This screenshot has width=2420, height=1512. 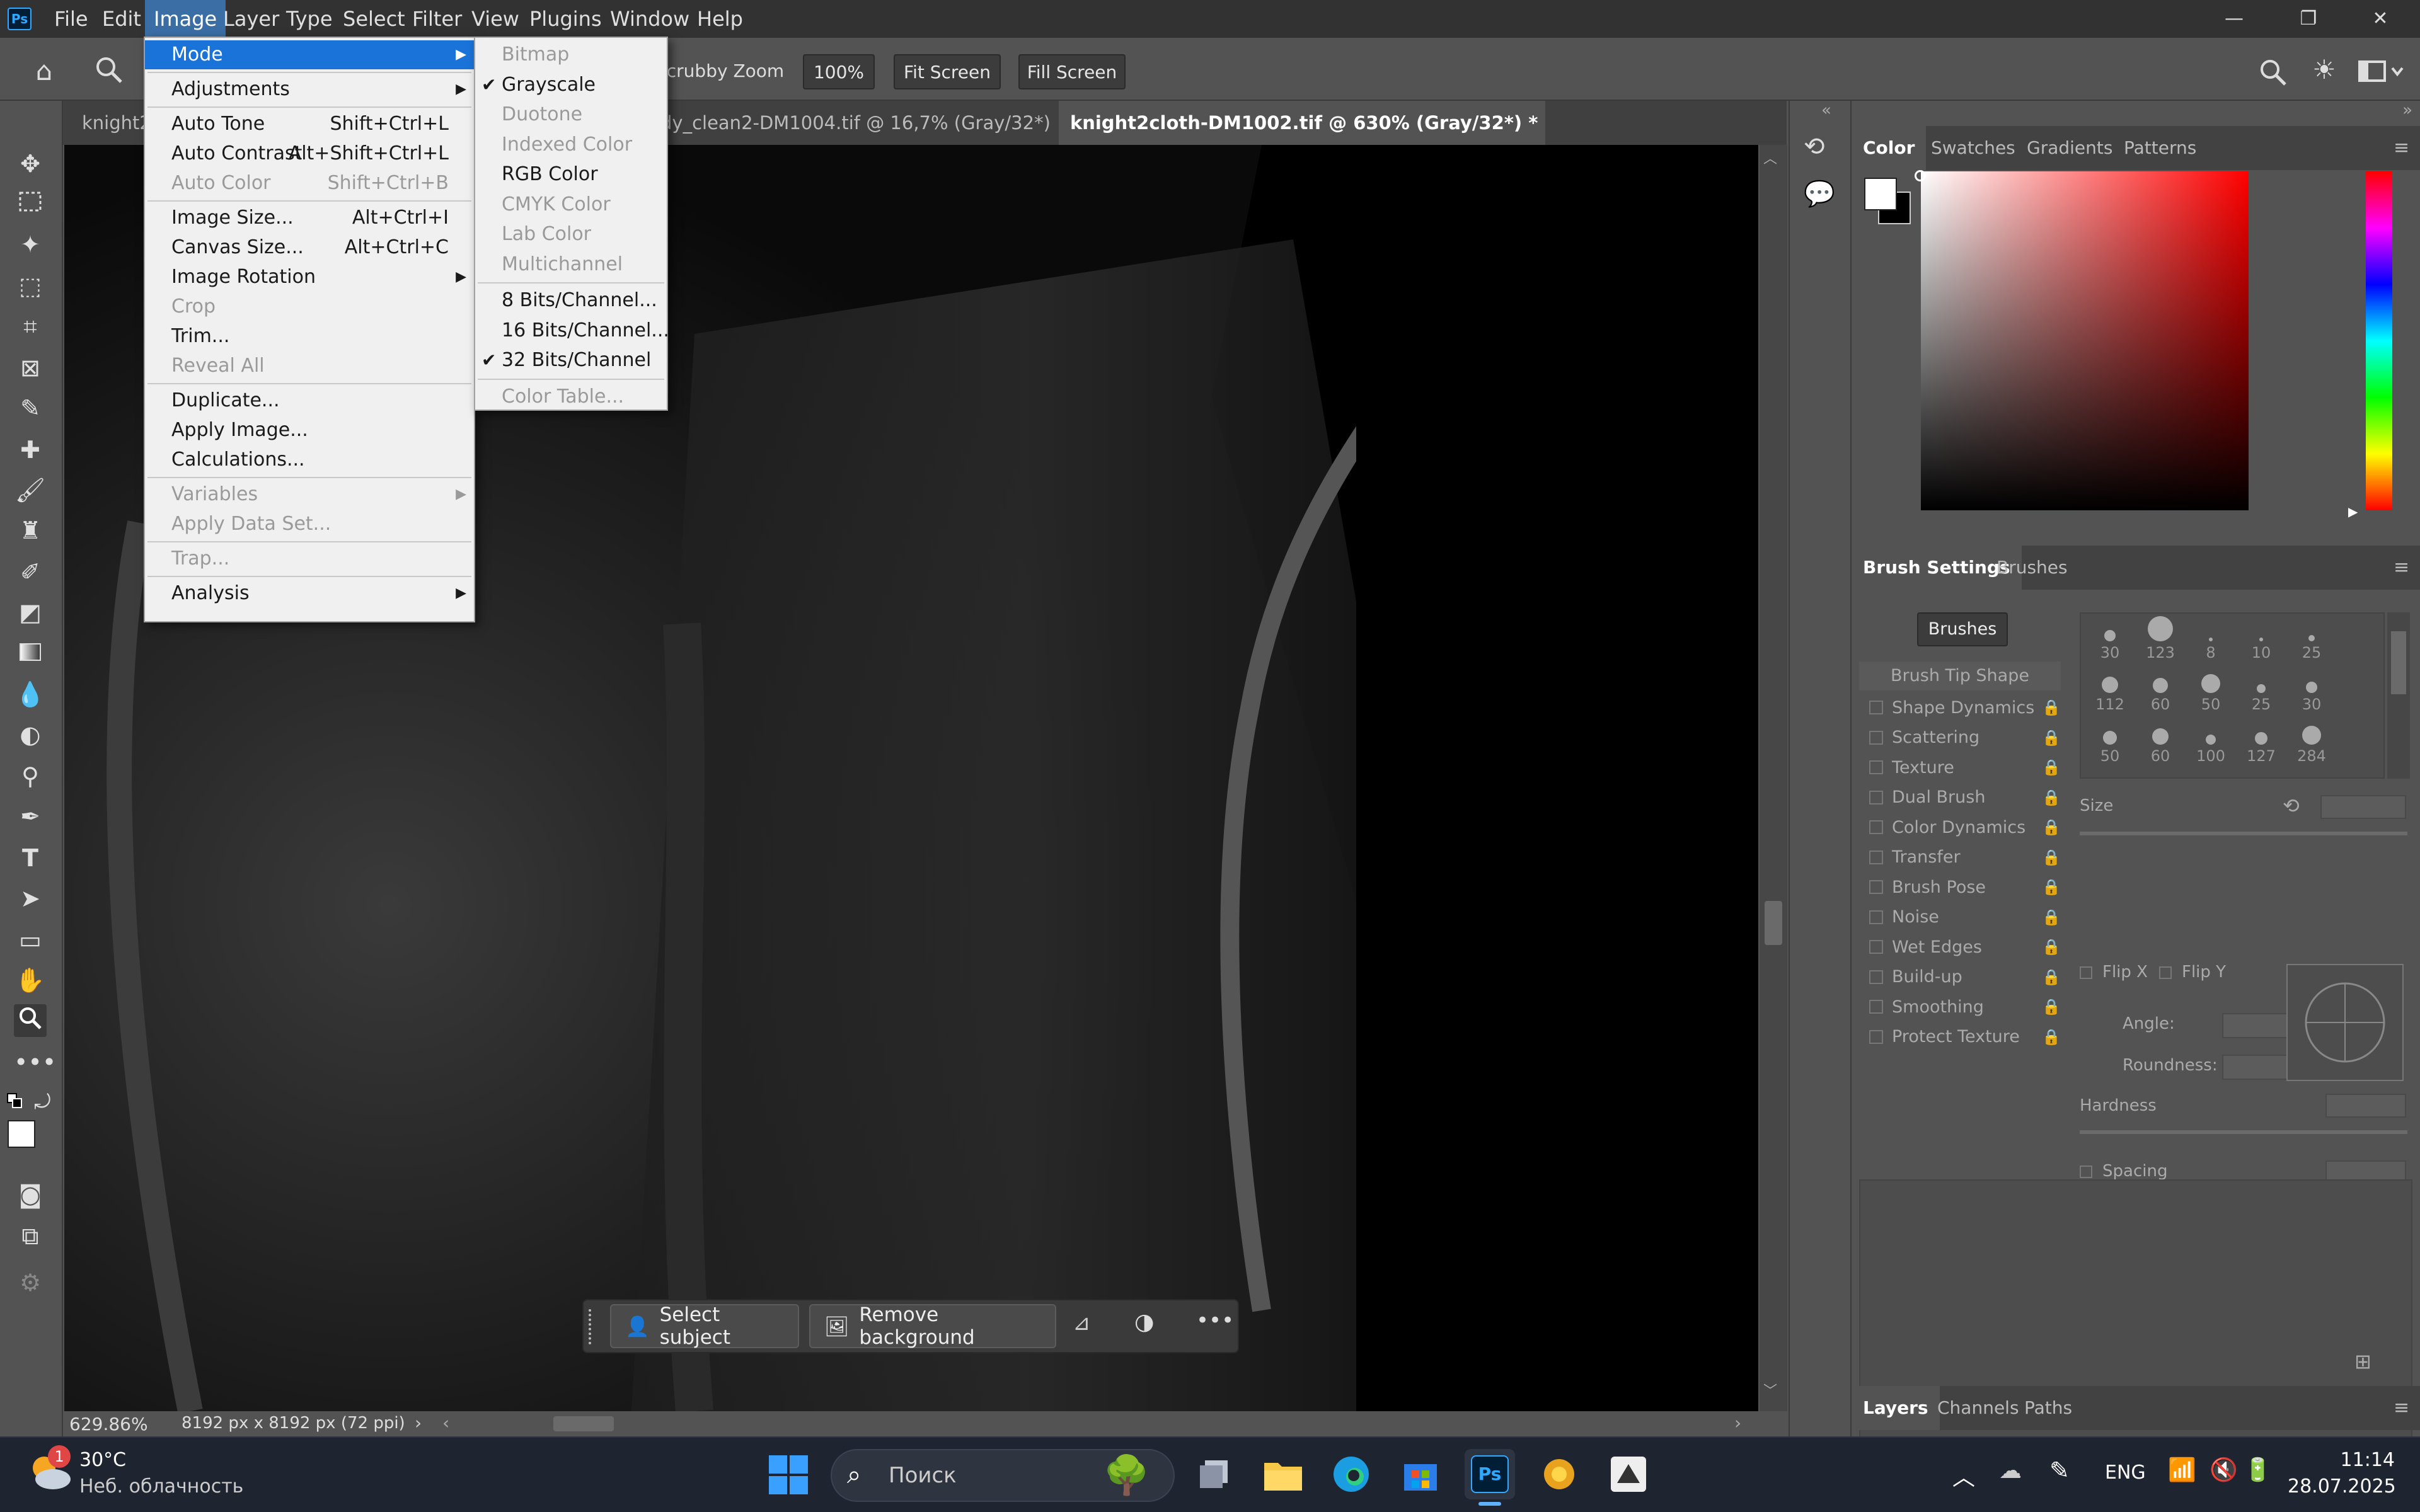 What do you see at coordinates (2407, 110) in the screenshot?
I see `collapse-panels-icon: »` at bounding box center [2407, 110].